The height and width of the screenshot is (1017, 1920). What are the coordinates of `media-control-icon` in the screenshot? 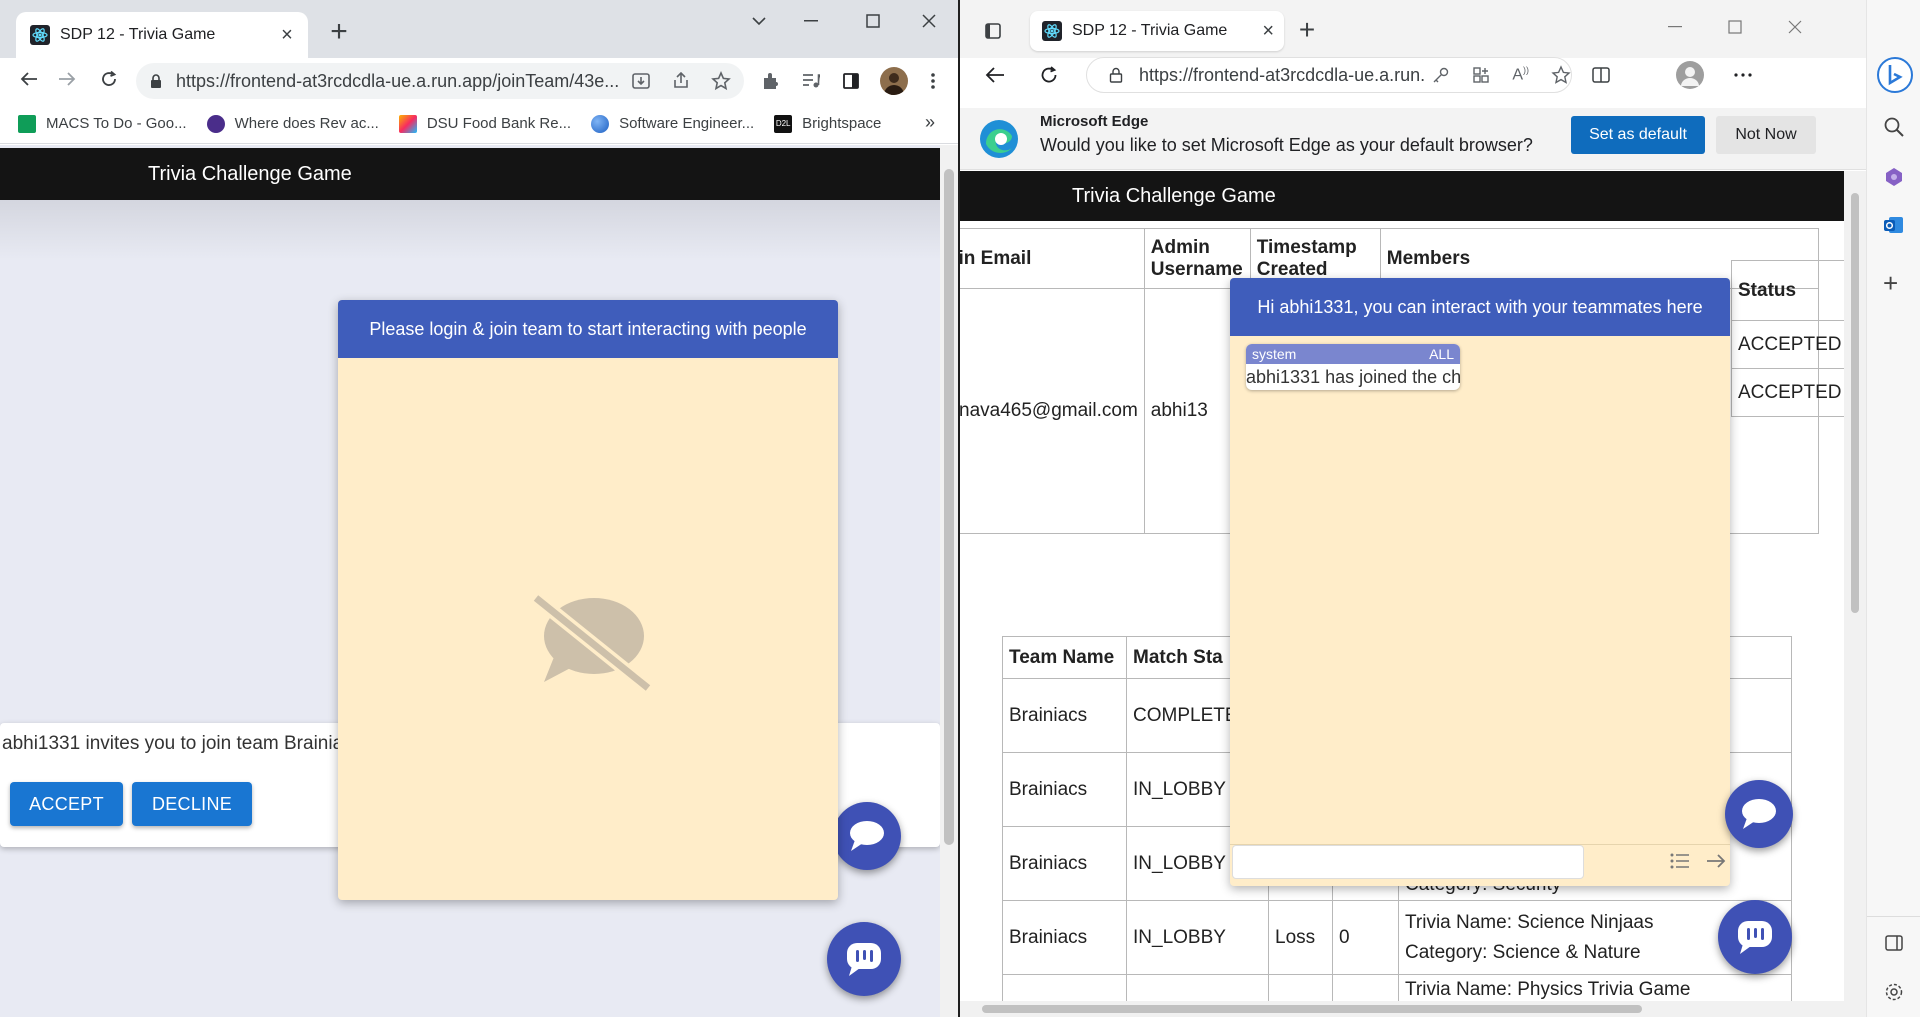 It's located at (811, 81).